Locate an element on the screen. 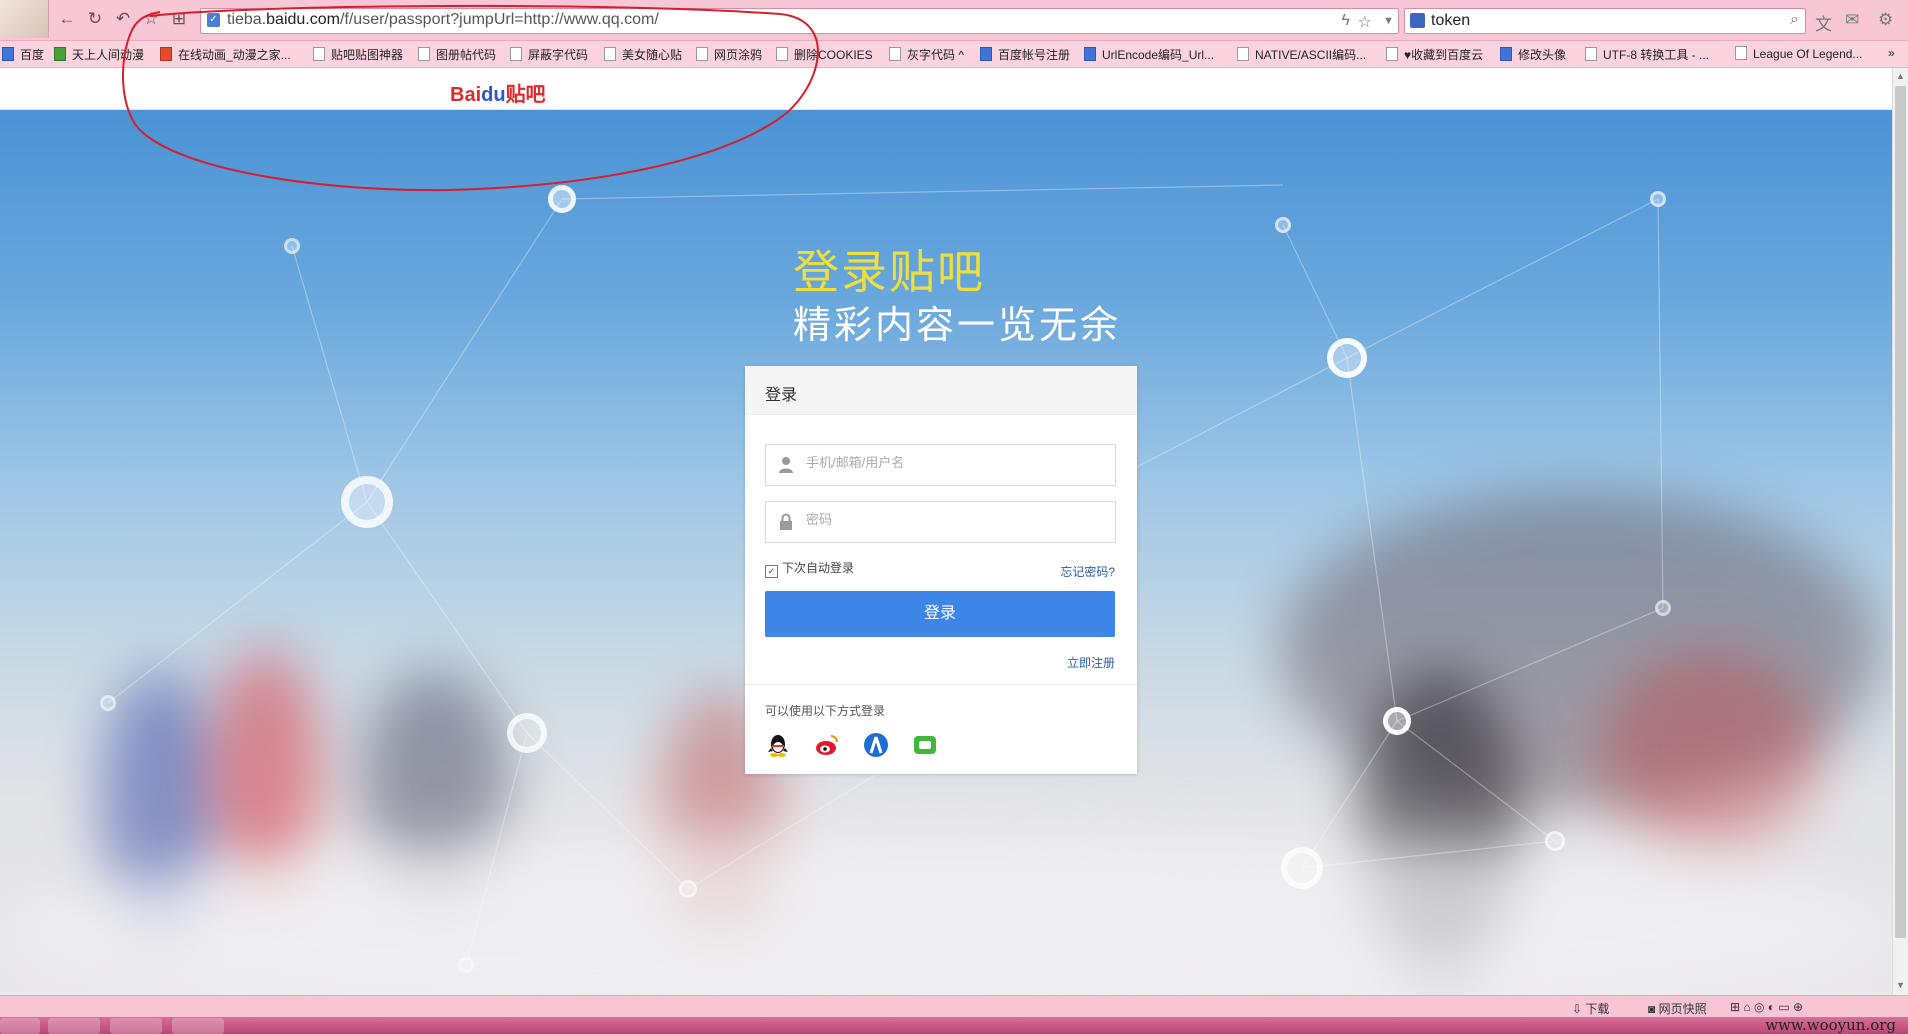 Image resolution: width=1908 pixels, height=1034 pixels. tieba-logo: Baidu贴吧 is located at coordinates (498, 92).